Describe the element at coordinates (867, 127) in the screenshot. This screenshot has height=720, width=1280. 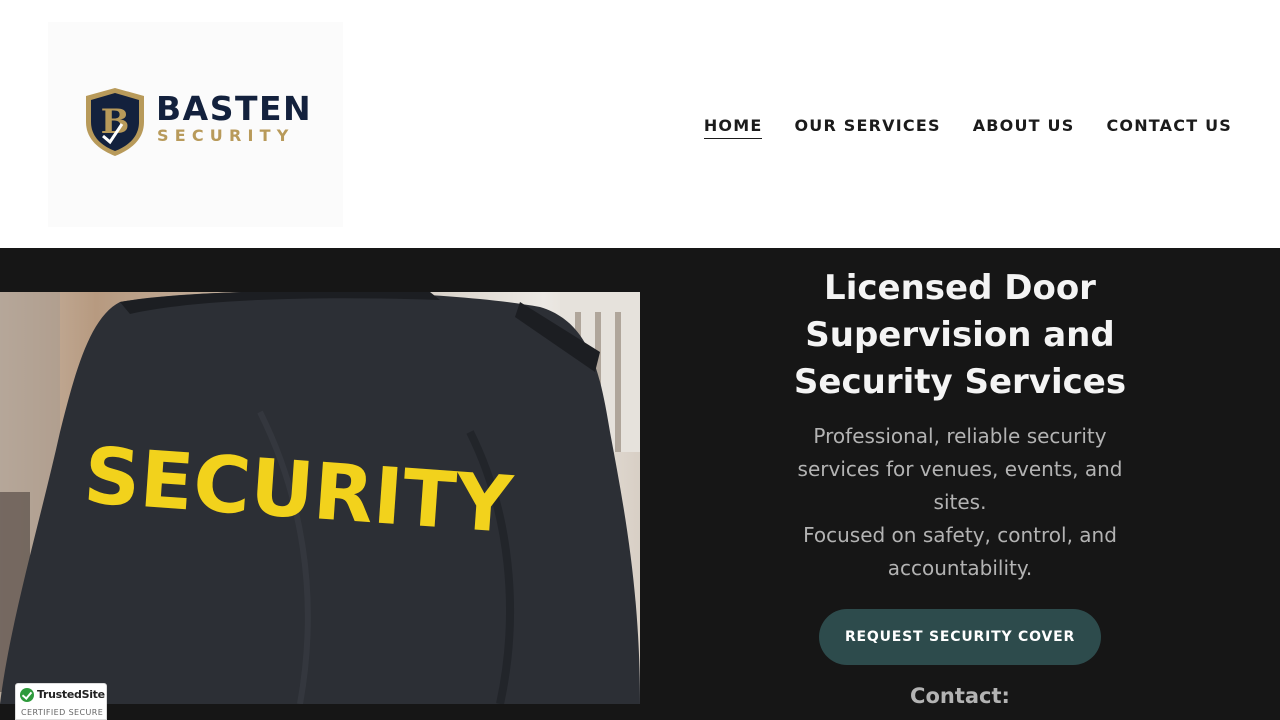
I see `nav-our-services: OUR SERVICES` at that location.